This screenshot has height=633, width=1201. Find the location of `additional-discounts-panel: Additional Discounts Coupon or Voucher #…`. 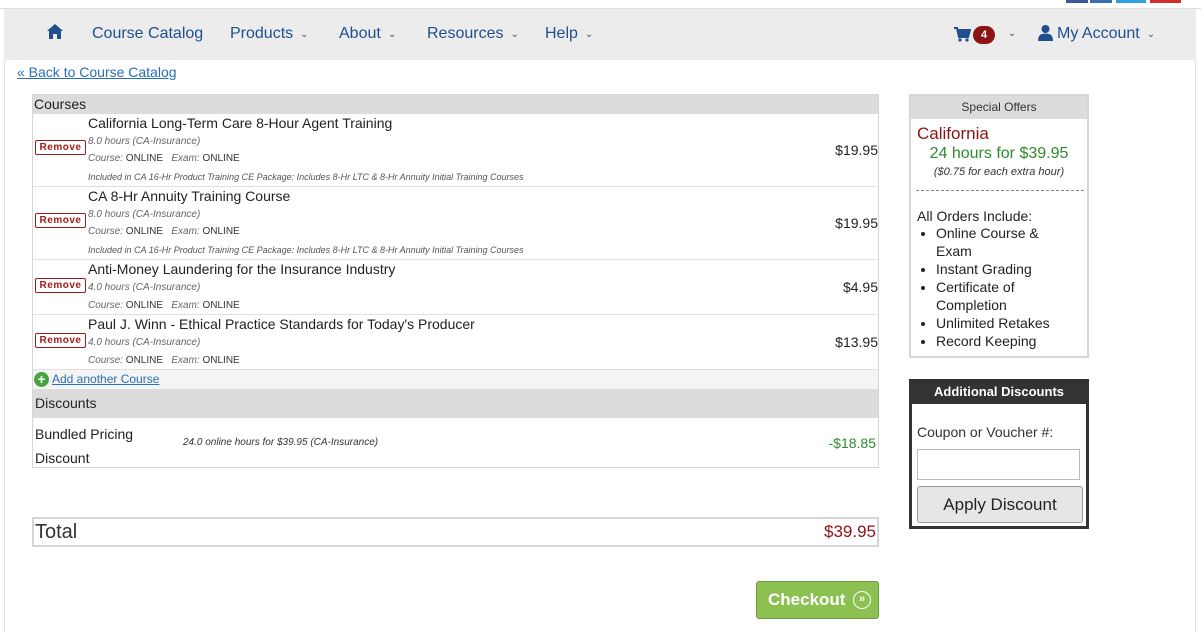

additional-discounts-panel: Additional Discounts Coupon or Voucher #… is located at coordinates (999, 454).